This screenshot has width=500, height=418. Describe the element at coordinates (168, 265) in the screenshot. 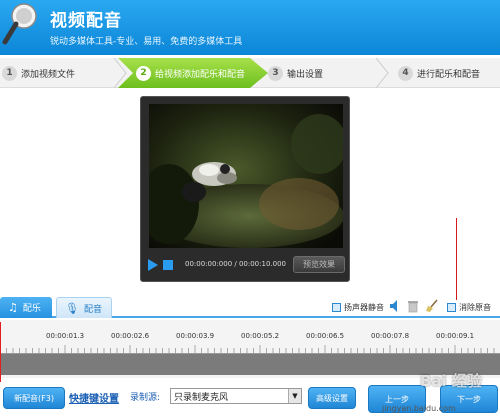

I see `stop-button` at that location.